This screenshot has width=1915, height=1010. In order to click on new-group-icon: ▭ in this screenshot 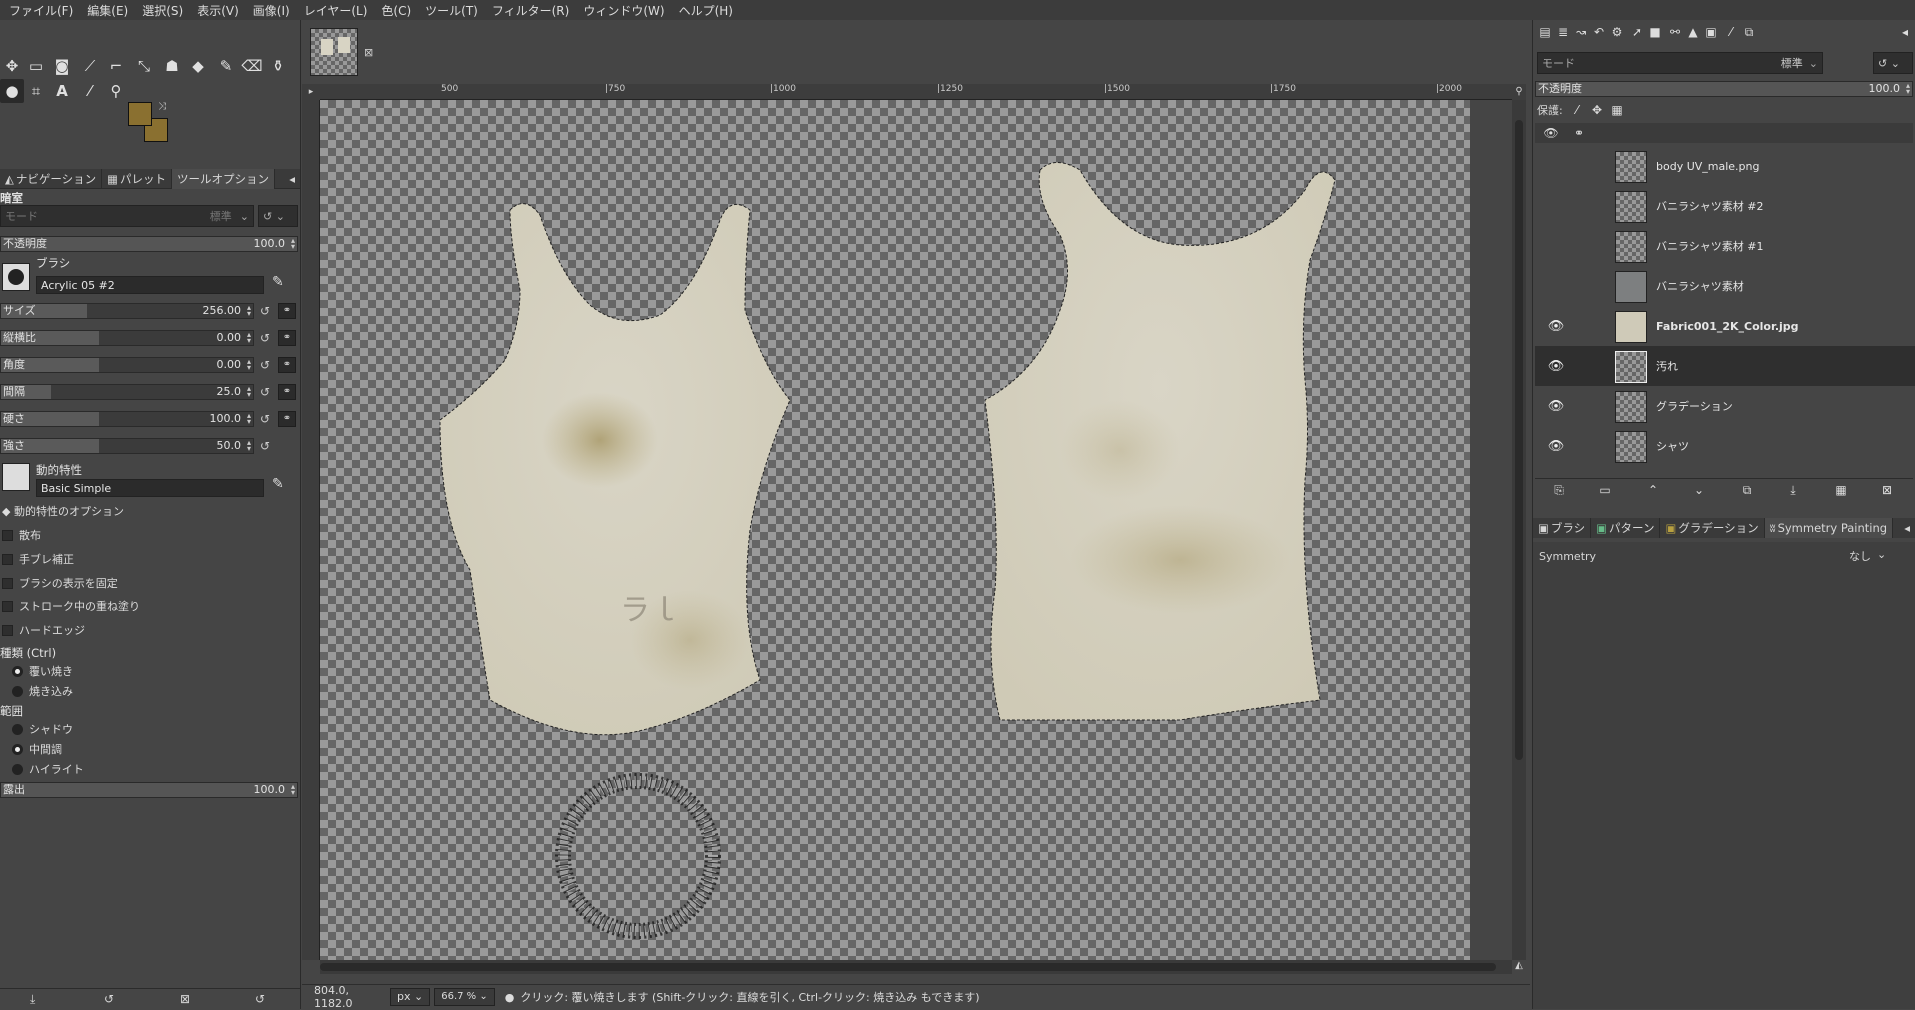, I will do `click(1605, 490)`.